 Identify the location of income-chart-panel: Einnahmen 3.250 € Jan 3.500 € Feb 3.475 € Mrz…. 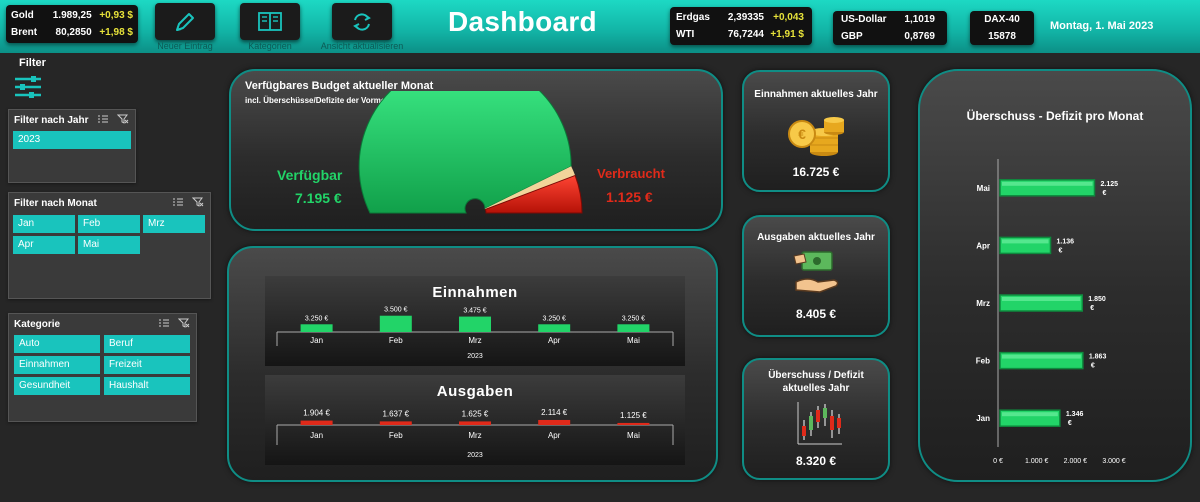
(475, 321).